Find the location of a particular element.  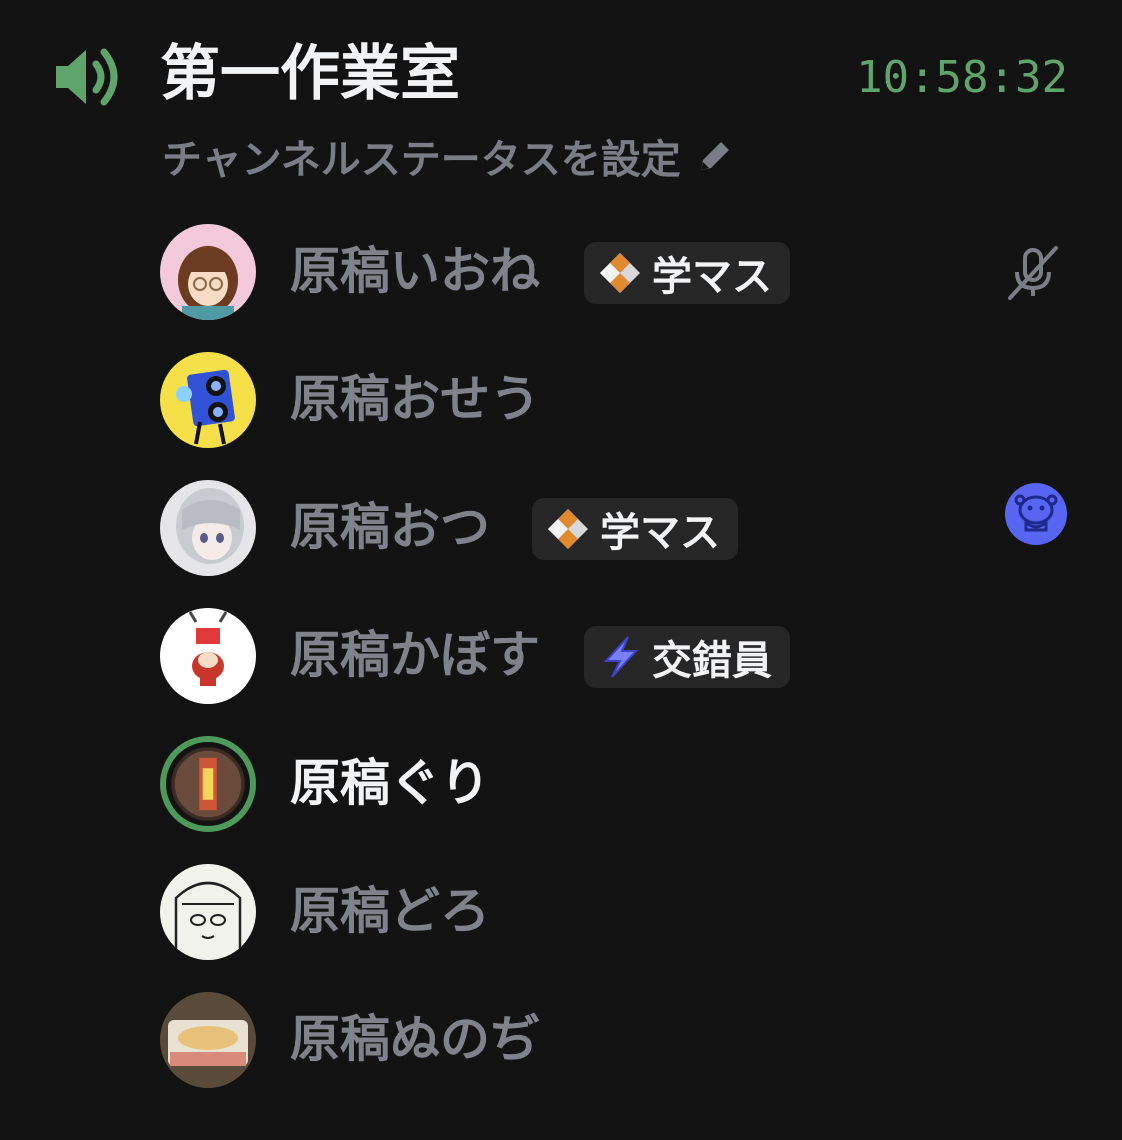

set-channel-status-button: チャンネルステータスを設定 is located at coordinates (448, 156).